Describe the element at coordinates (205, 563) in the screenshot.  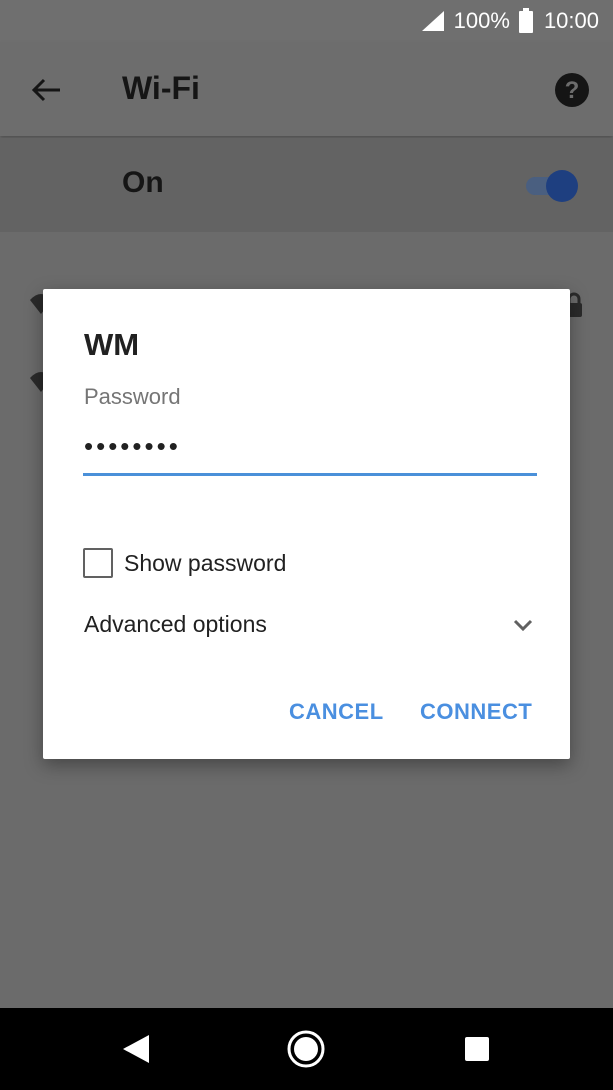
I see `show-password-label: Show password` at that location.